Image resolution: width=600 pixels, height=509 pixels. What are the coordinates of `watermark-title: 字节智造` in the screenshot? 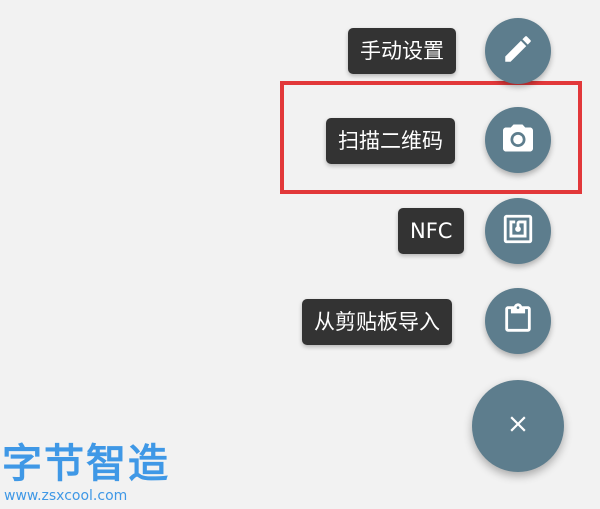 It's located at (86, 464).